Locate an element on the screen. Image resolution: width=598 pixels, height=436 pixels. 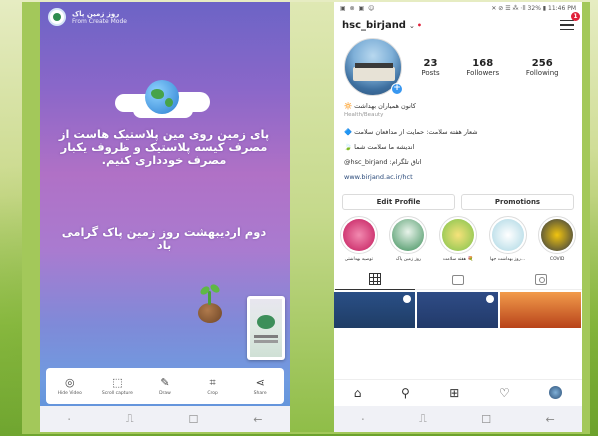
earth-cloud-illustration is located at coordinates (162, 101).